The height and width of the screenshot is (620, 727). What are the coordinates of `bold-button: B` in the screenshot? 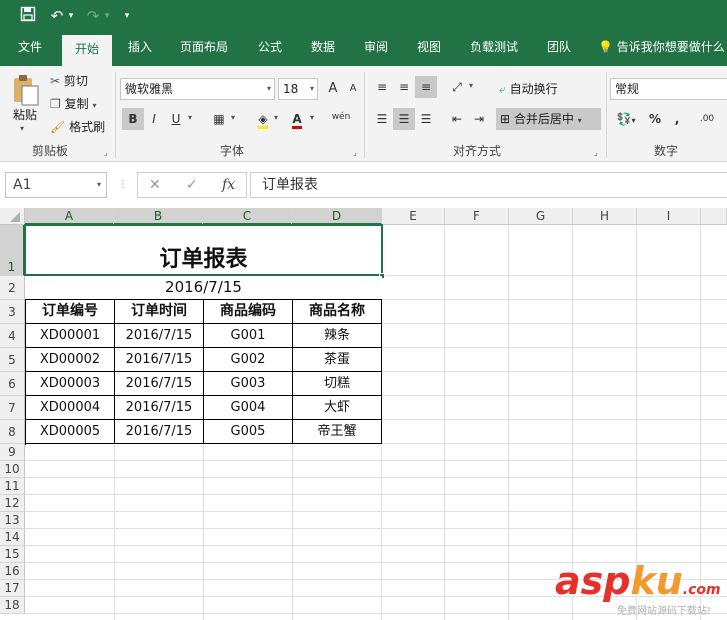 It's located at (133, 119).